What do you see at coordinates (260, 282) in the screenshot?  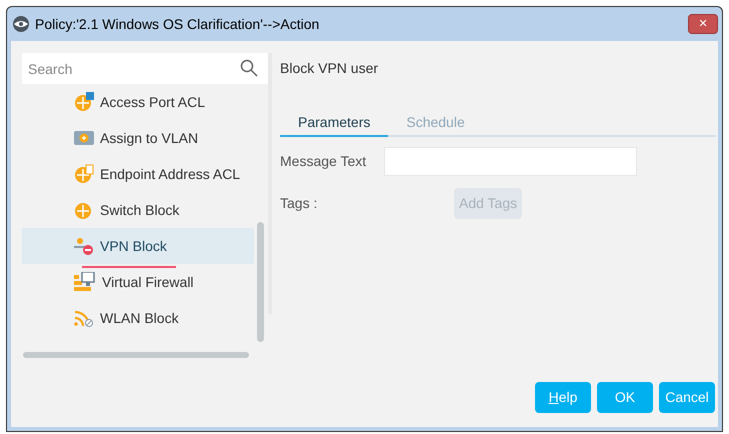 I see `vertical-scrollbar` at bounding box center [260, 282].